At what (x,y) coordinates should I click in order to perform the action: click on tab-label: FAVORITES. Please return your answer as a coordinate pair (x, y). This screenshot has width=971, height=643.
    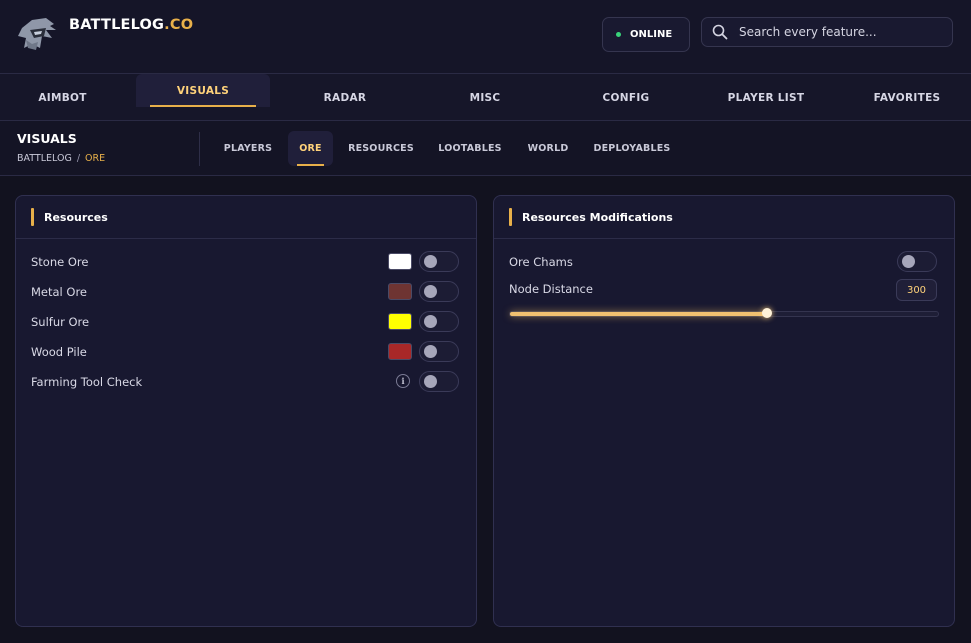
    Looking at the image, I should click on (907, 97).